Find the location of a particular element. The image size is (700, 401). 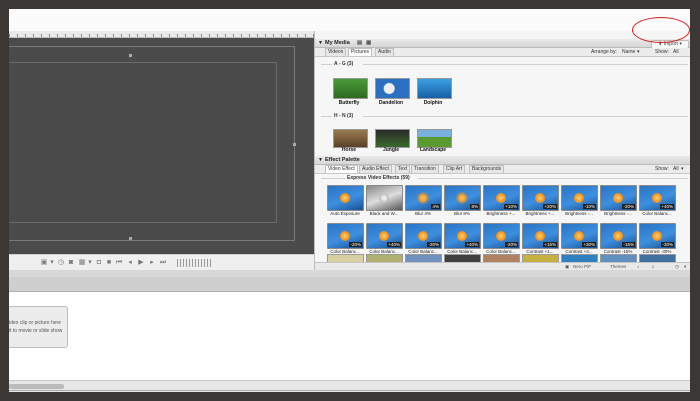

divider is located at coordinates (525, 116).